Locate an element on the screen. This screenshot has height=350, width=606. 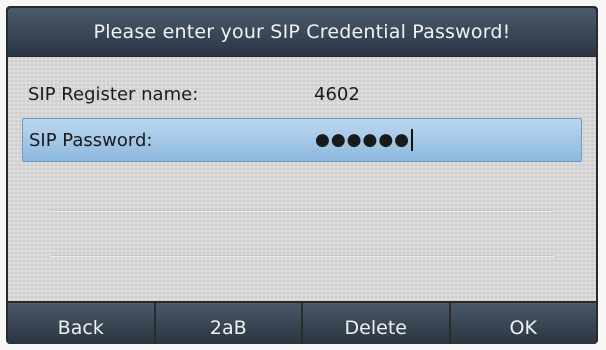
sip-password-row: SIP Password: ●●●●●● is located at coordinates (302, 140).